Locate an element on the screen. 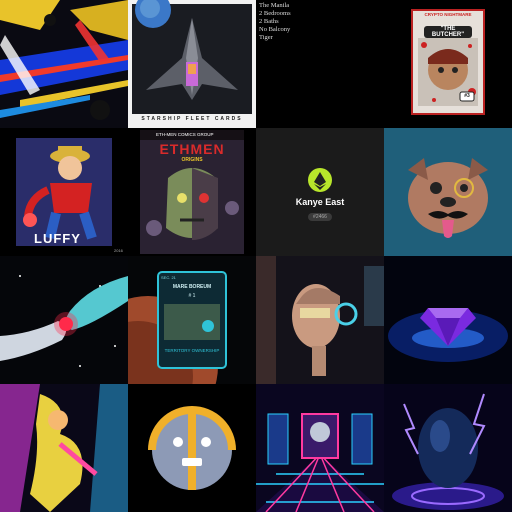  tile-eth-men-comic: ETH-MEN COMICS GROUP ETHMEN ORIGINS is located at coordinates (192, 192).